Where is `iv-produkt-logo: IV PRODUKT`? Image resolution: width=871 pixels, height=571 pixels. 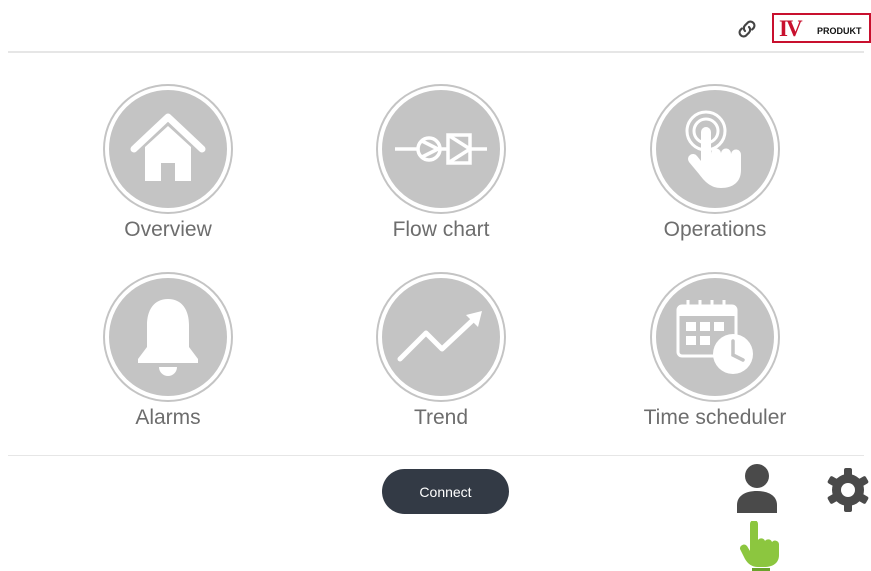 iv-produkt-logo: IV PRODUKT is located at coordinates (821, 28).